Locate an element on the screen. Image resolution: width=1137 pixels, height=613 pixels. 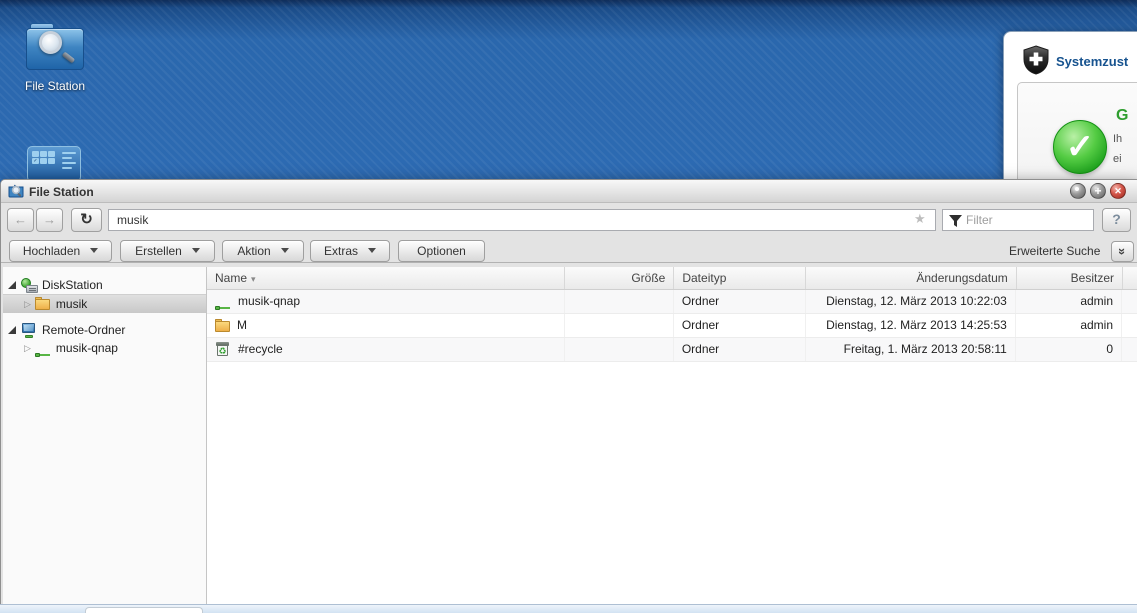
monitor-screen is located at coordinates (28, 327).